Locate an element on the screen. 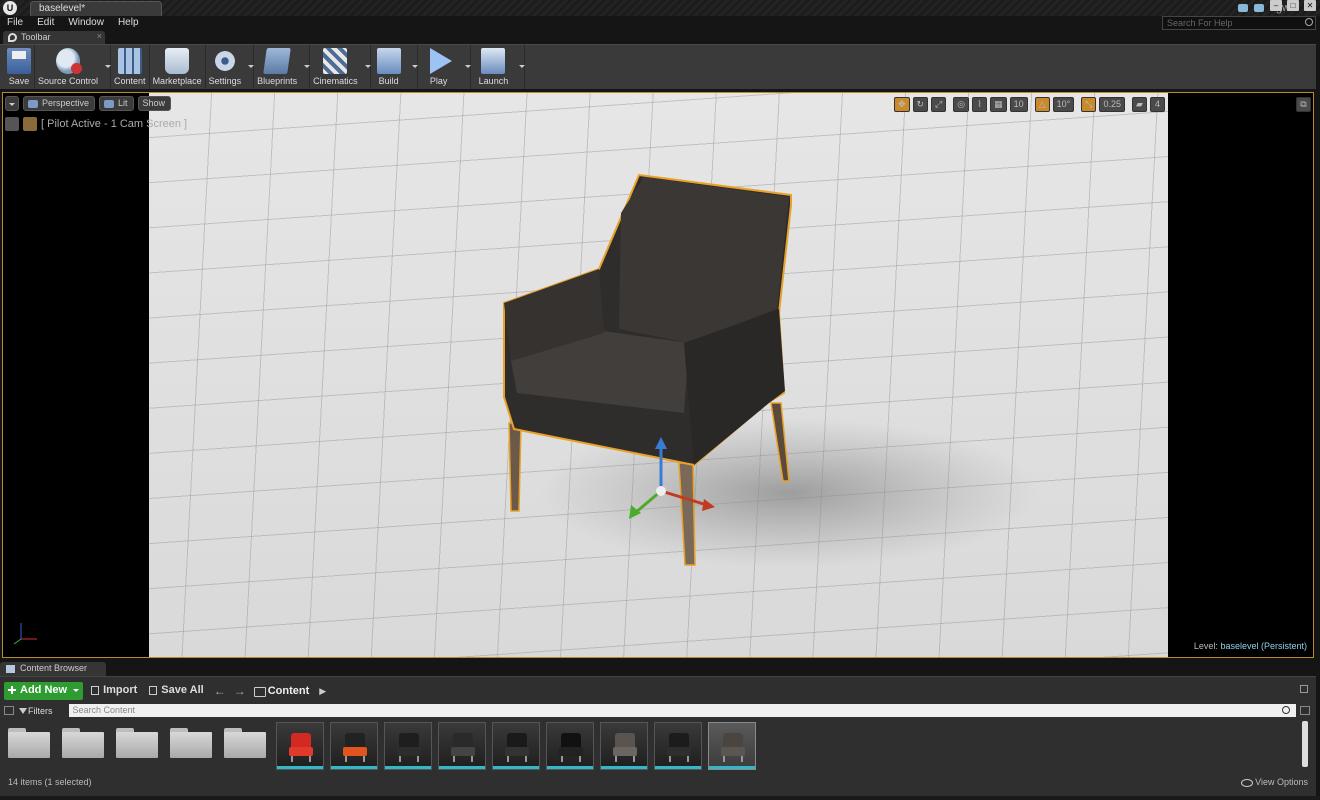  asset-thumbnail-chair-grey-selected is located at coordinates (732, 746).